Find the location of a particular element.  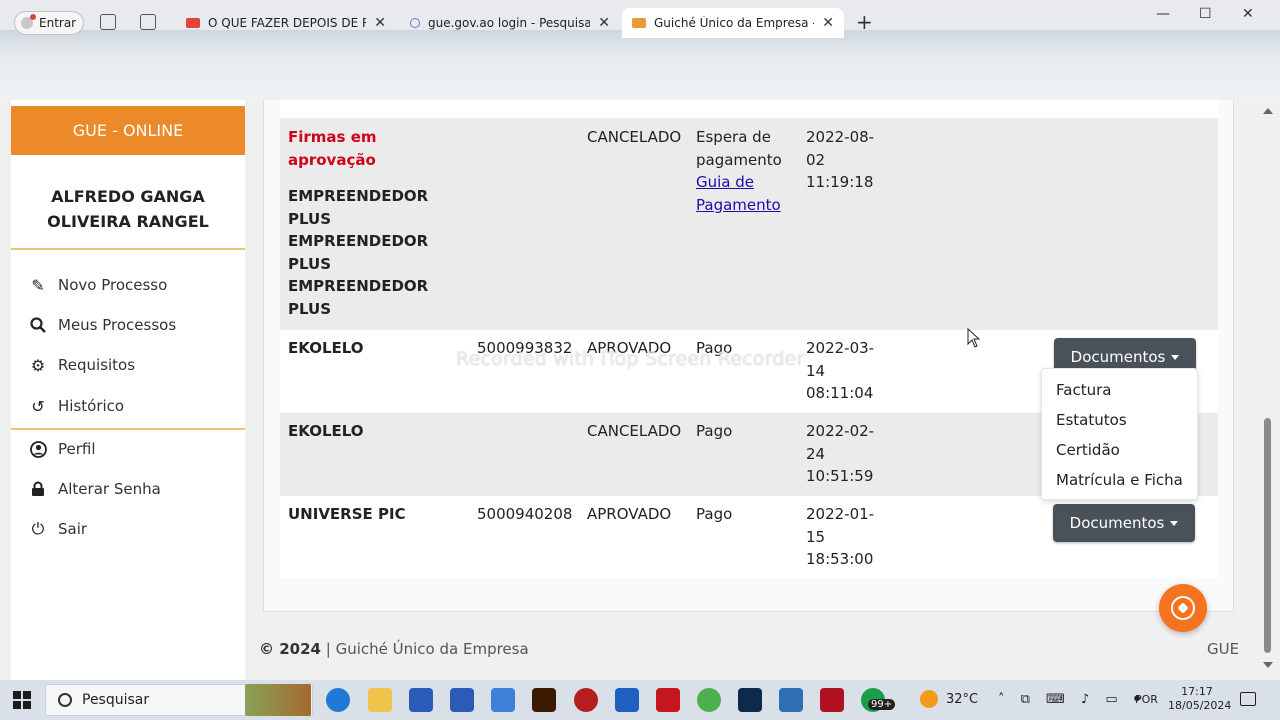

gue-favicon-icon is located at coordinates (639, 23).